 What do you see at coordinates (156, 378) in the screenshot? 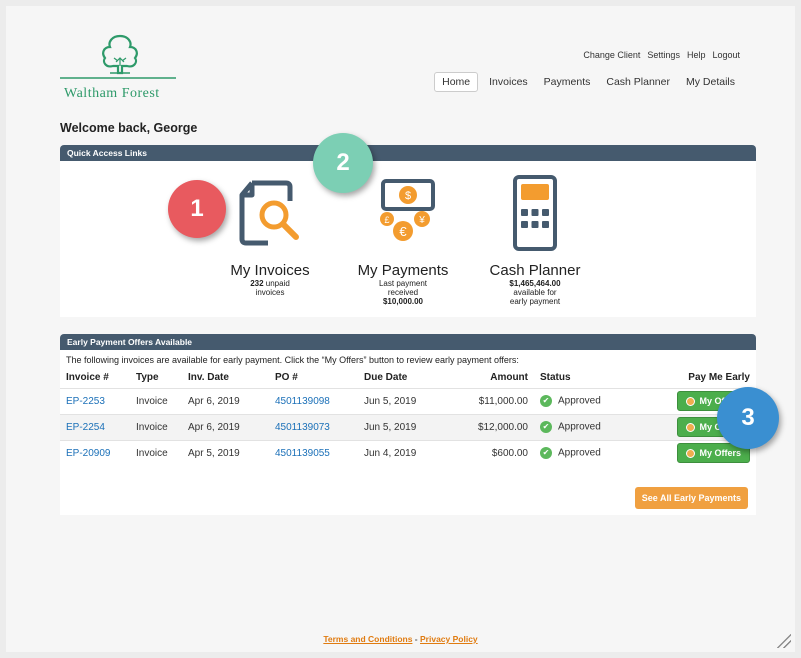
I see `col-type: Type` at bounding box center [156, 378].